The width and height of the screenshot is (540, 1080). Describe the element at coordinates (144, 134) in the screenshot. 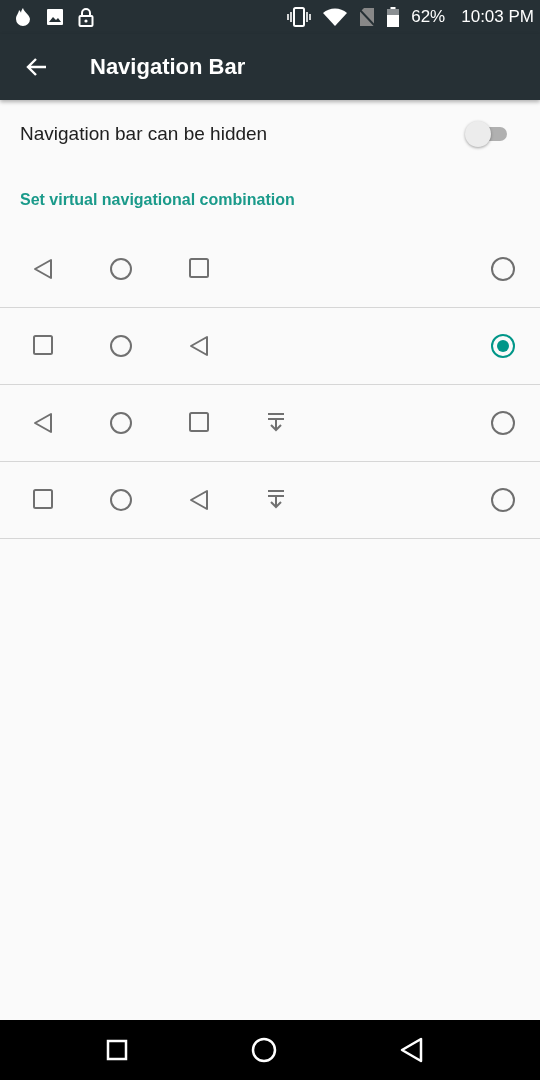

I see `setting-label: Navigation bar can be hidden` at that location.